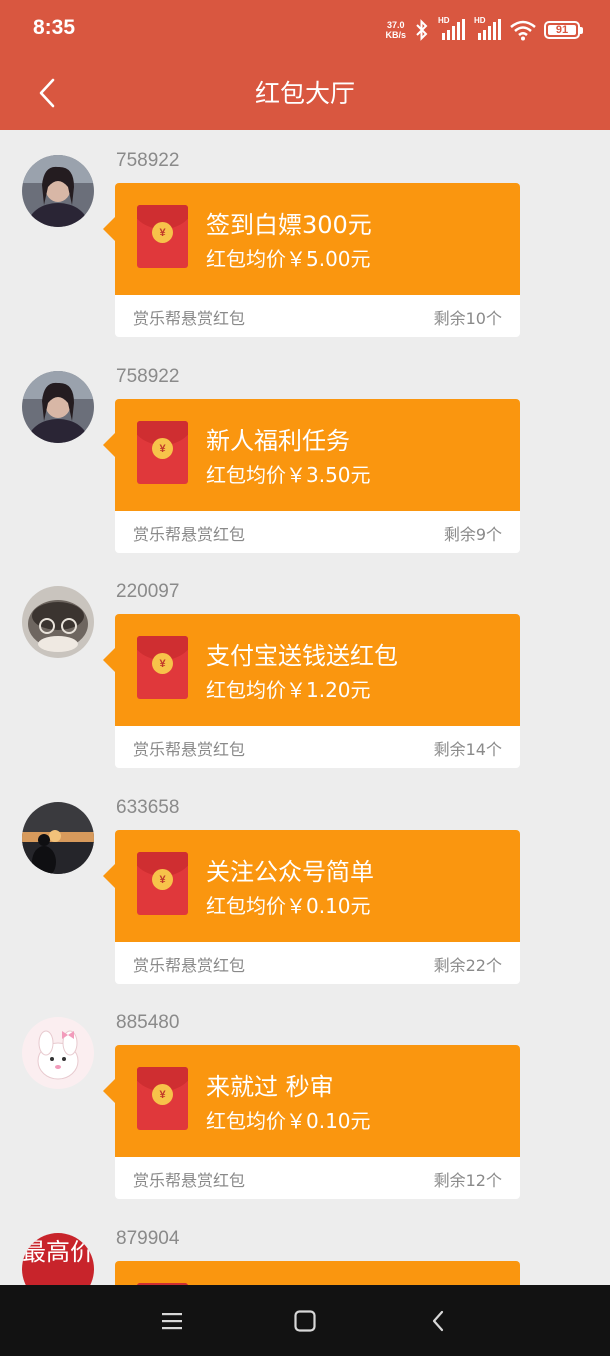 This screenshot has width=610, height=1356. Describe the element at coordinates (317, 316) in the screenshot. I see `card-footer: 赏乐帮悬赏红包 剩余10个` at that location.